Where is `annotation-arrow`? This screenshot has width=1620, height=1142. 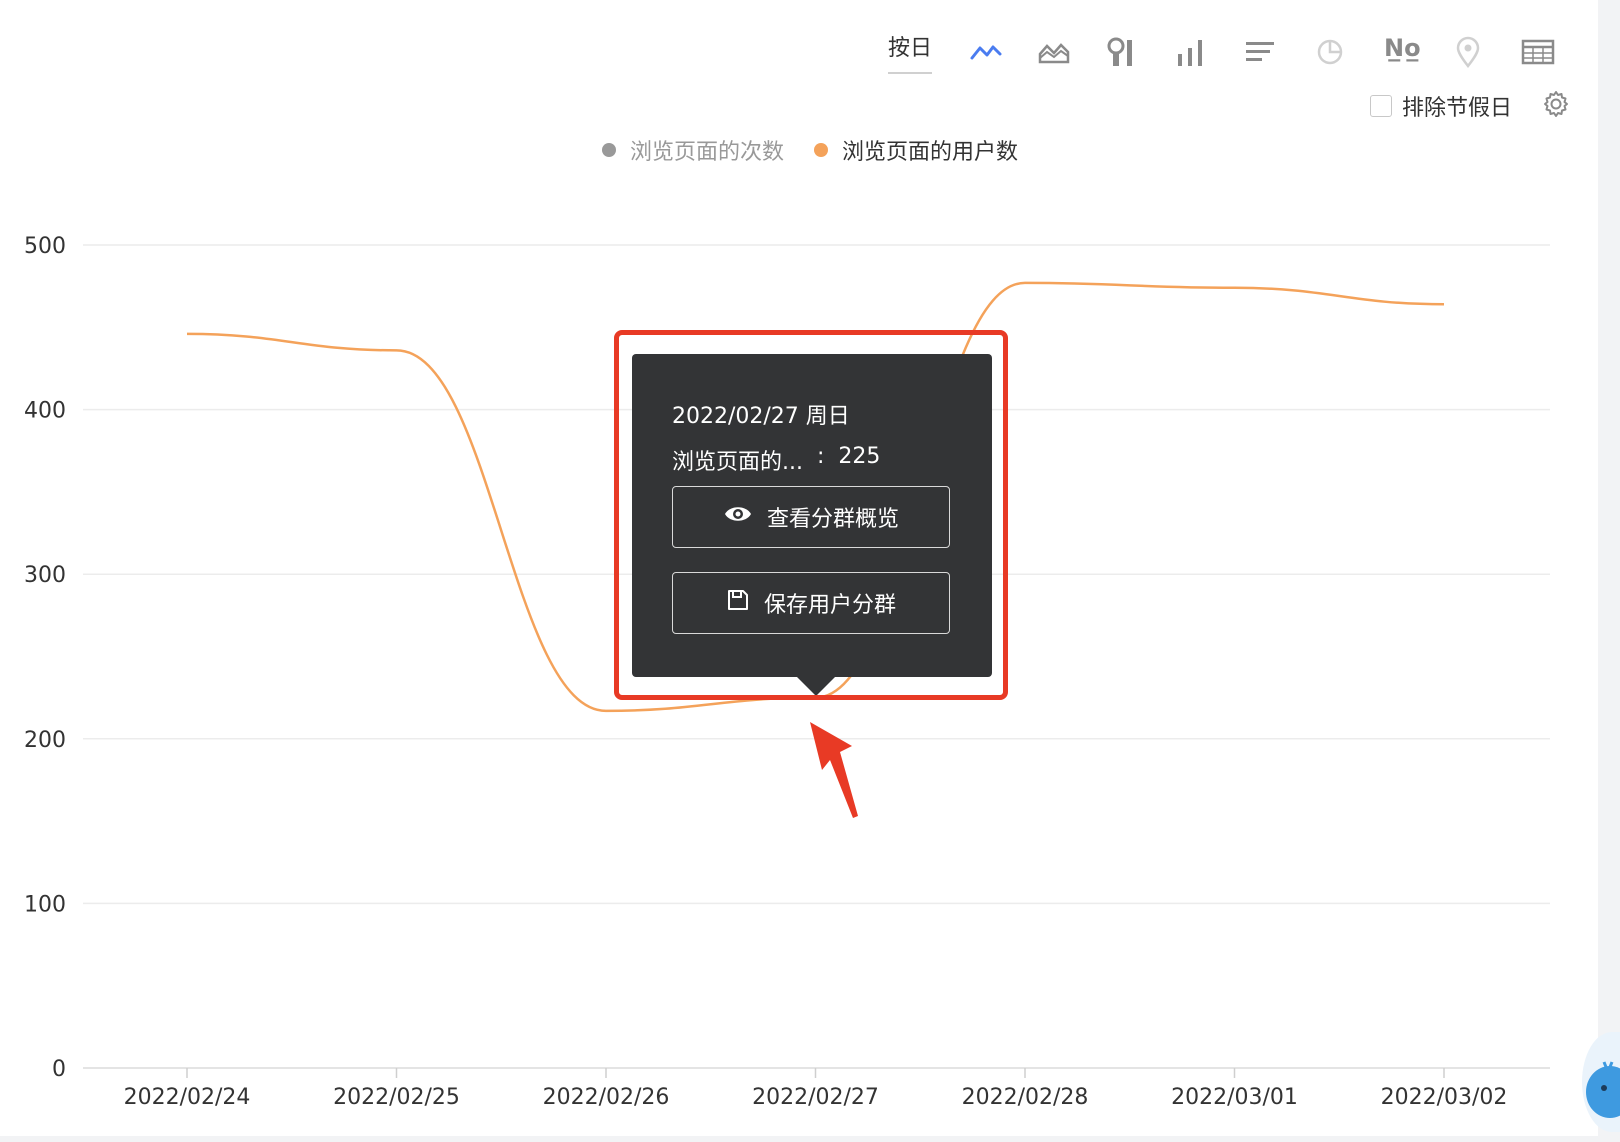
annotation-arrow is located at coordinates (834, 770).